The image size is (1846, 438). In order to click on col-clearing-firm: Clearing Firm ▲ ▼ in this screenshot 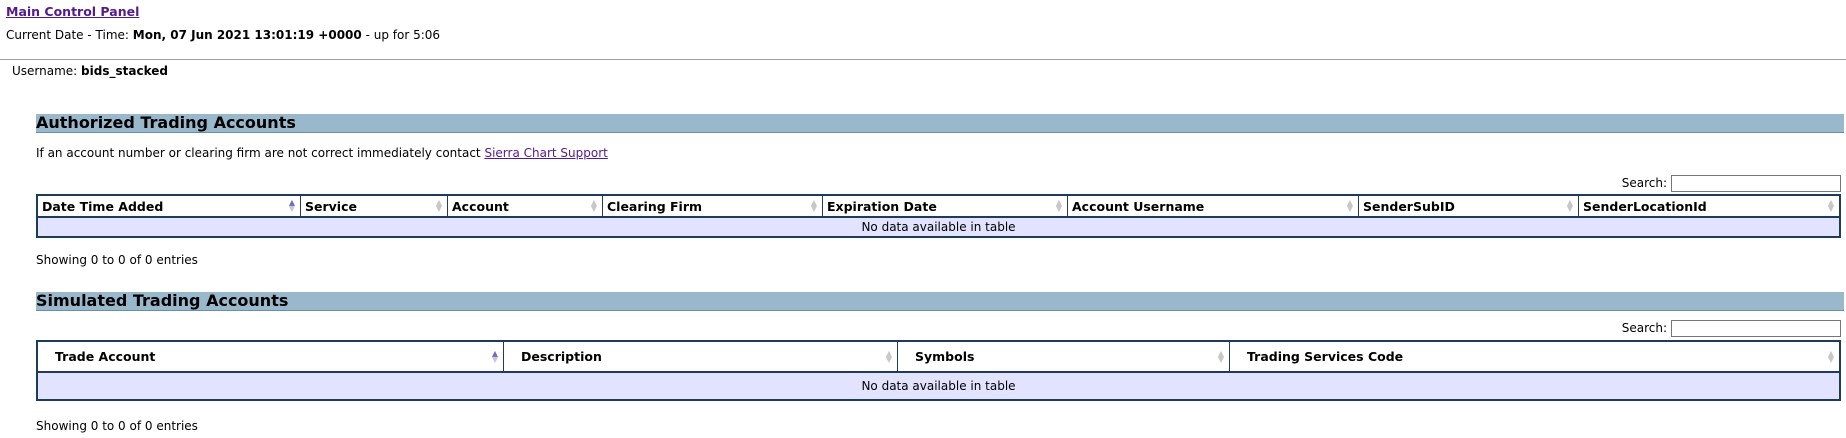, I will do `click(712, 206)`.